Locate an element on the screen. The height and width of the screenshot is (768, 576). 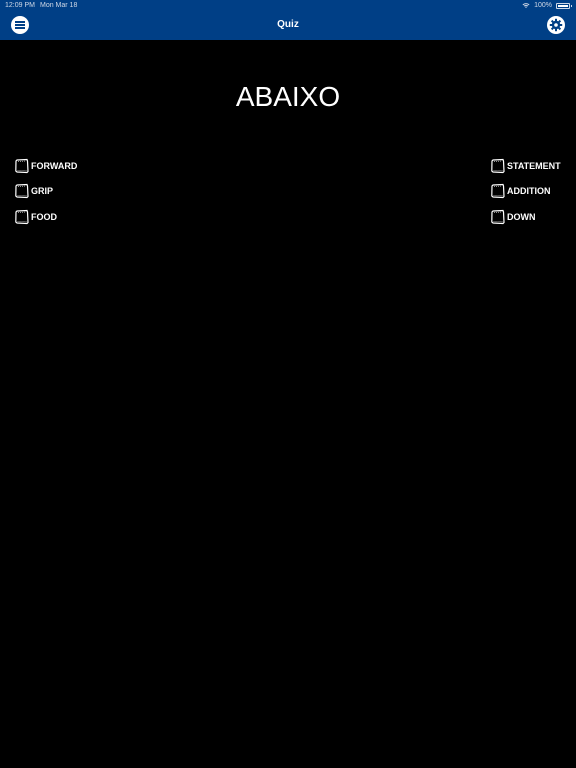
settings-button is located at coordinates (556, 25).